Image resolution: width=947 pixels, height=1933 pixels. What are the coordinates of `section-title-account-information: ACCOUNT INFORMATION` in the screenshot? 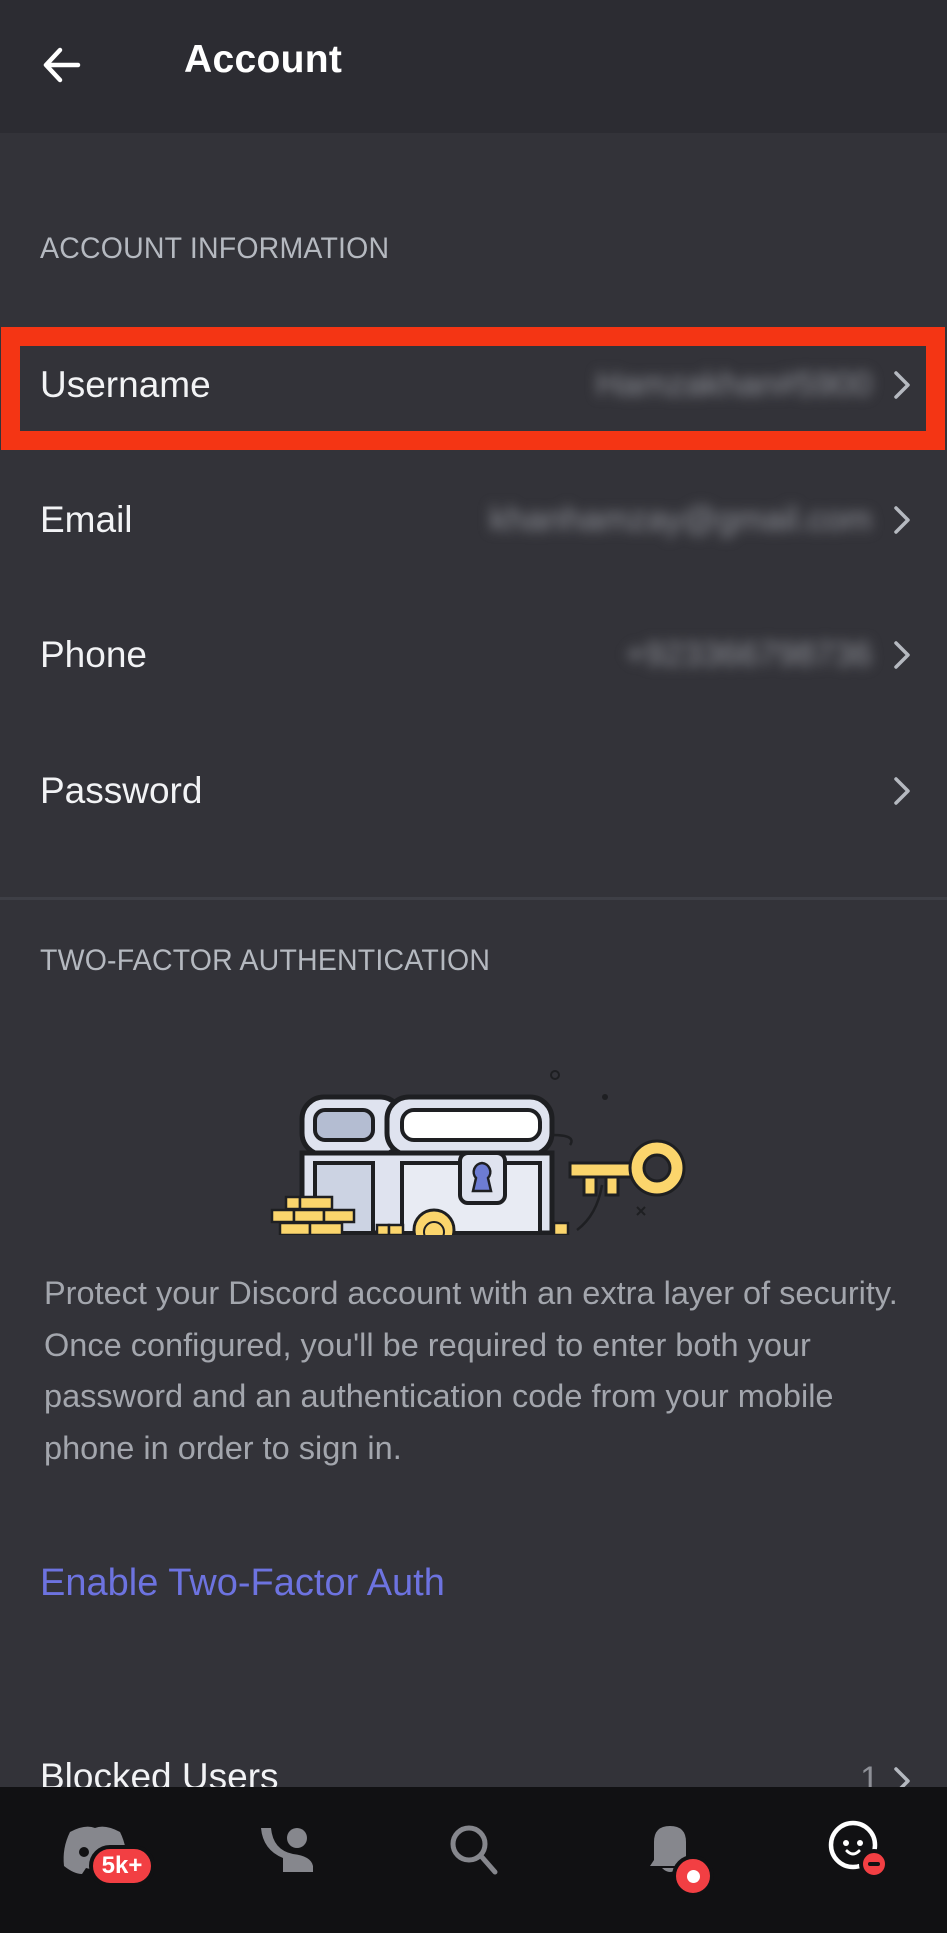 It's located at (215, 248).